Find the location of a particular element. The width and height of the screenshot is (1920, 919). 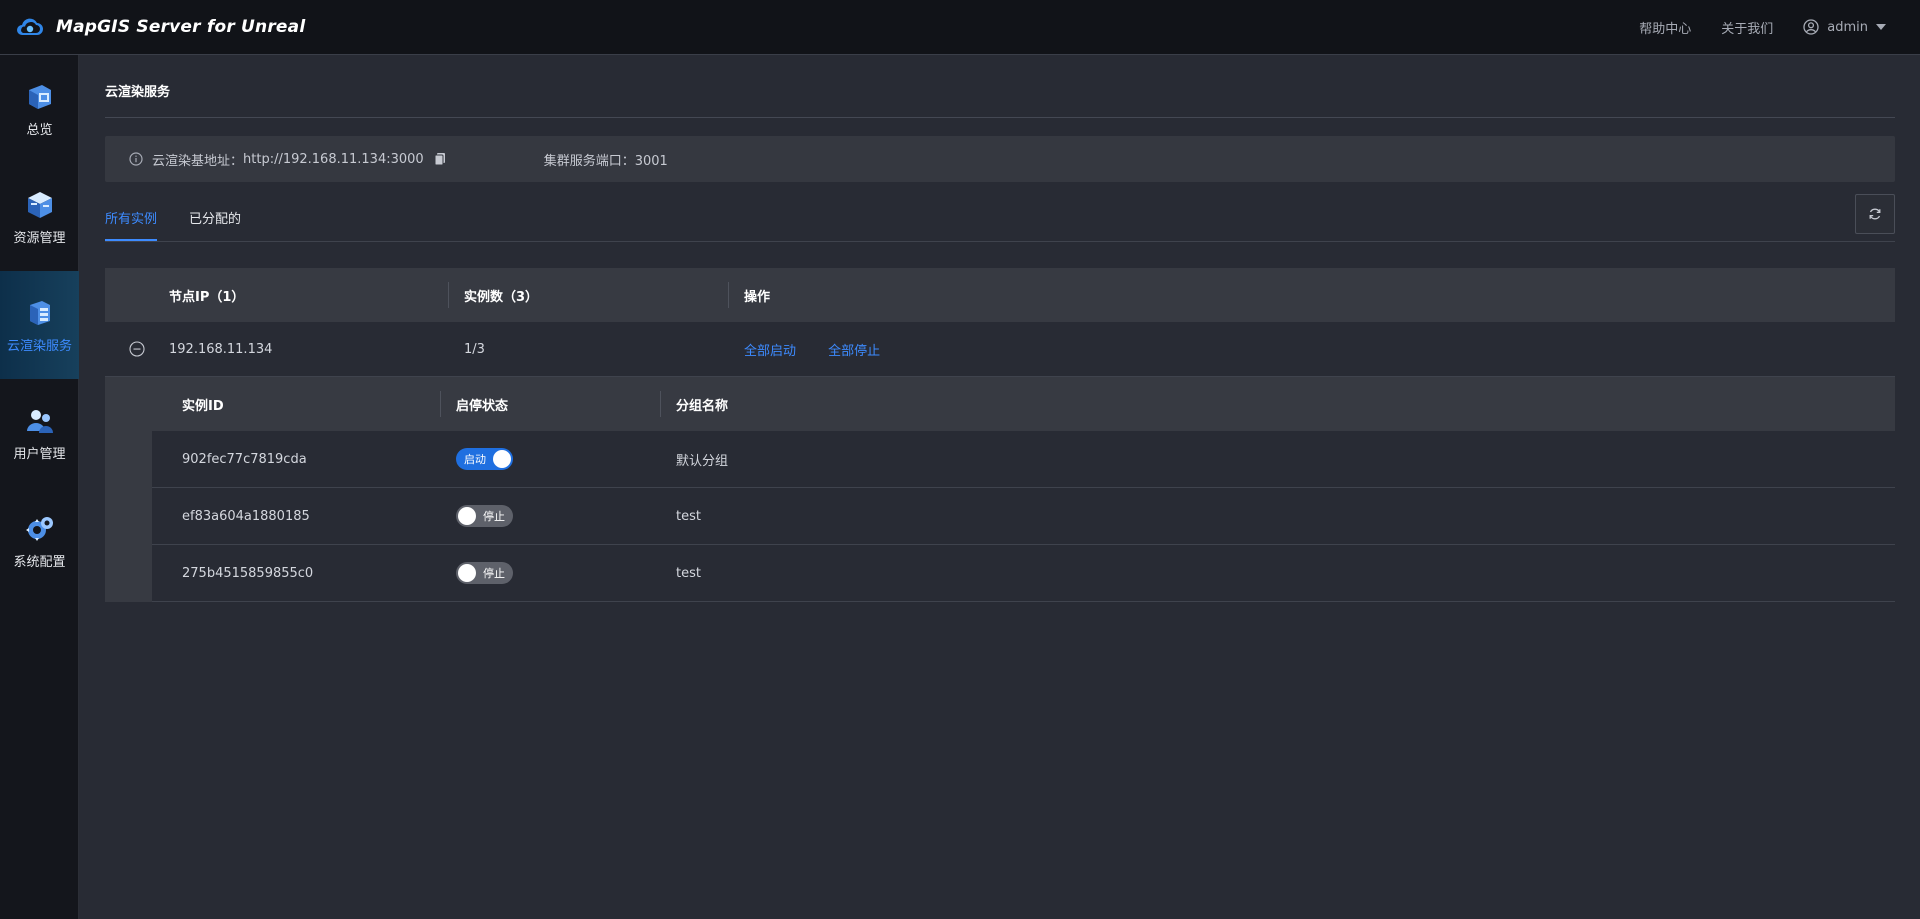

column-header-instance-count: 实例数（3） is located at coordinates (588, 295).